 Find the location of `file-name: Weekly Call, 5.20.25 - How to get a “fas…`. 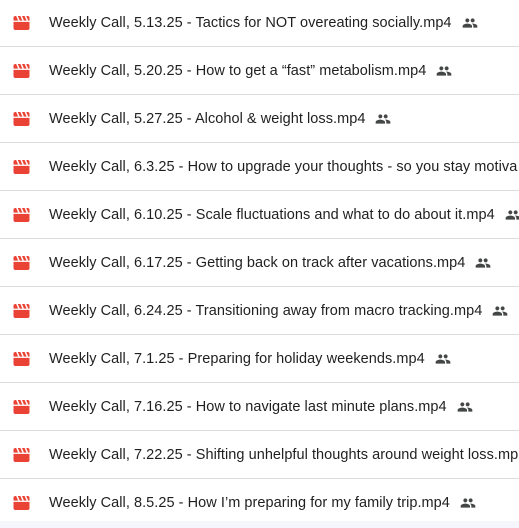

file-name: Weekly Call, 5.20.25 - How to get a “fas… is located at coordinates (238, 70).